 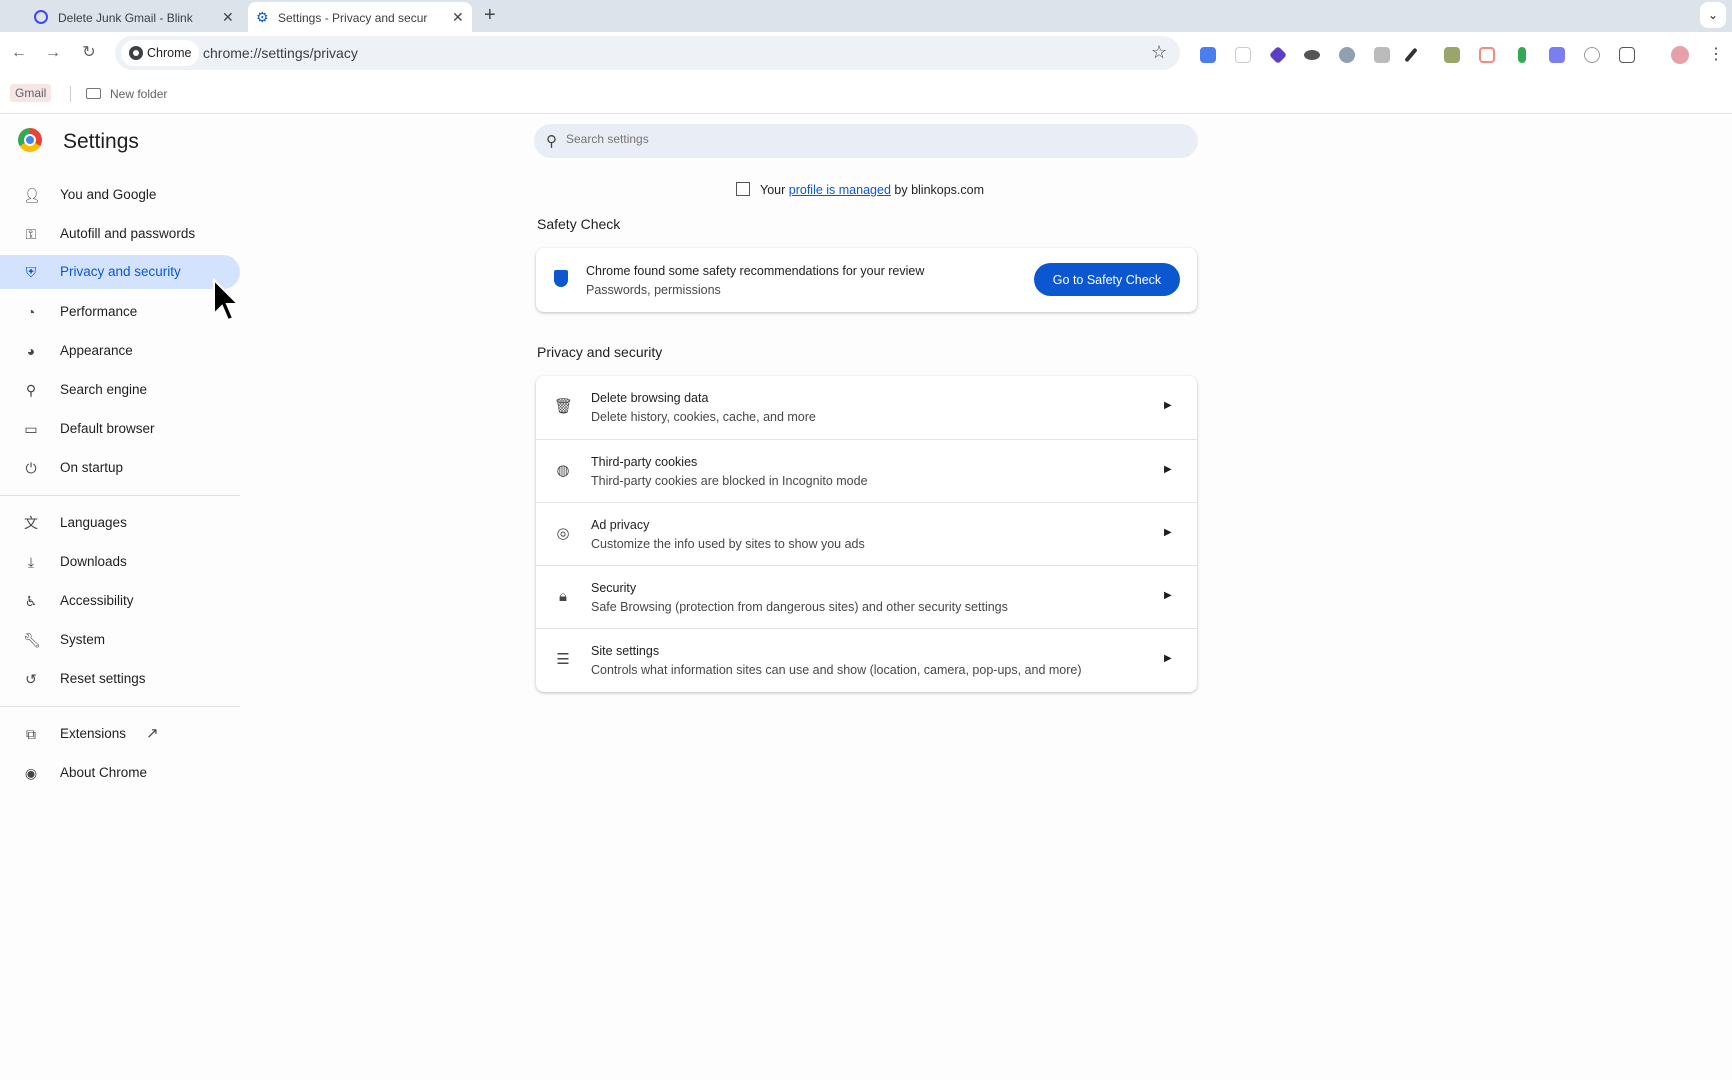 I want to click on sidebar-item-downloads: ⤓ Downloads, so click(x=120, y=562).